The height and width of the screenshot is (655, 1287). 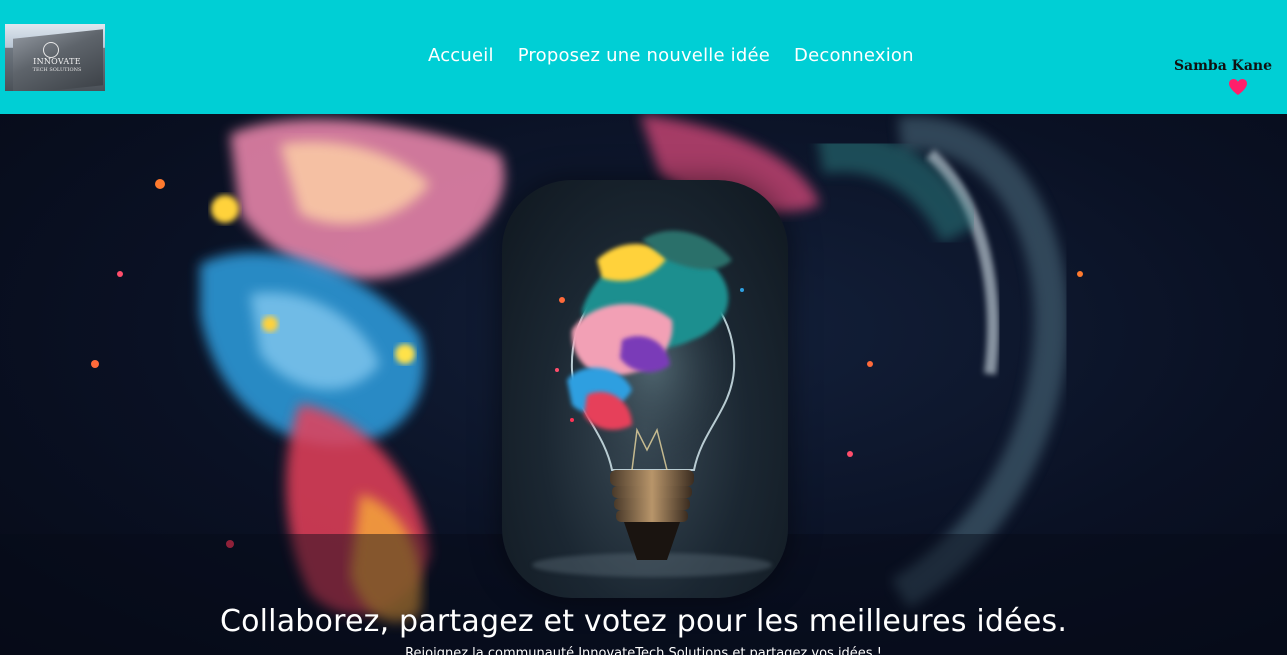 I want to click on logo-brand-text: INNOVATE, so click(x=57, y=61).